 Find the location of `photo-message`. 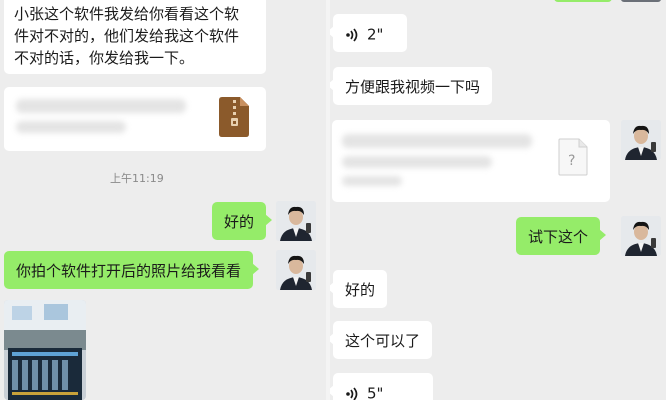

photo-message is located at coordinates (45, 350).